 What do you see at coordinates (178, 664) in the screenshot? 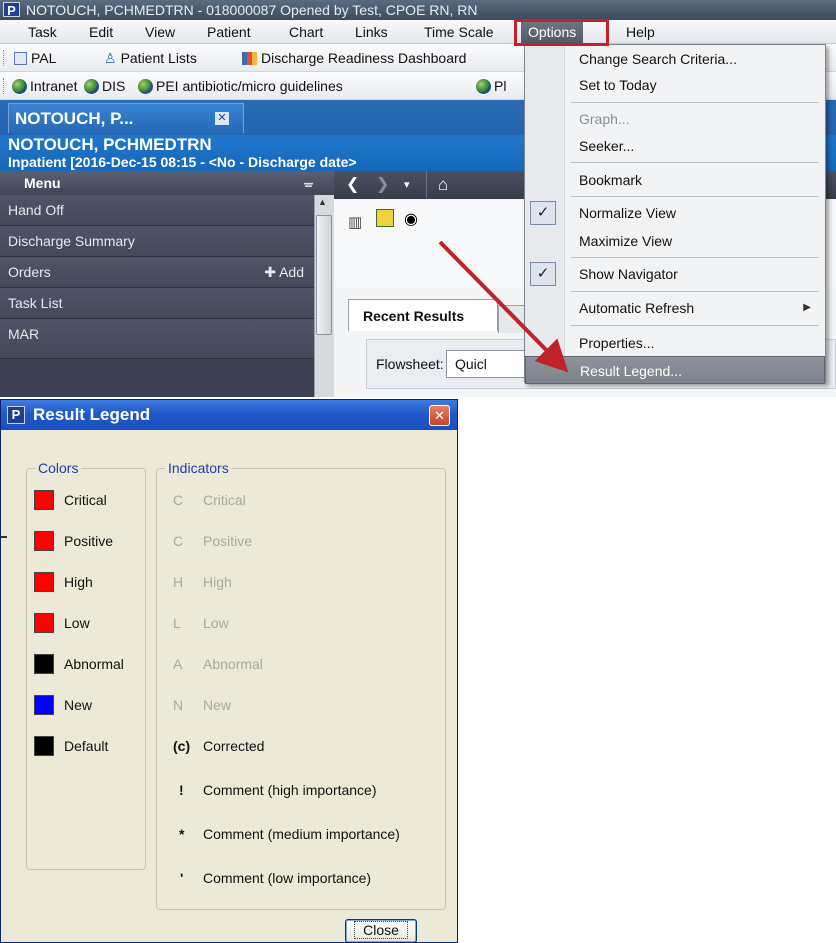
I see `indicator-symbol: A` at bounding box center [178, 664].